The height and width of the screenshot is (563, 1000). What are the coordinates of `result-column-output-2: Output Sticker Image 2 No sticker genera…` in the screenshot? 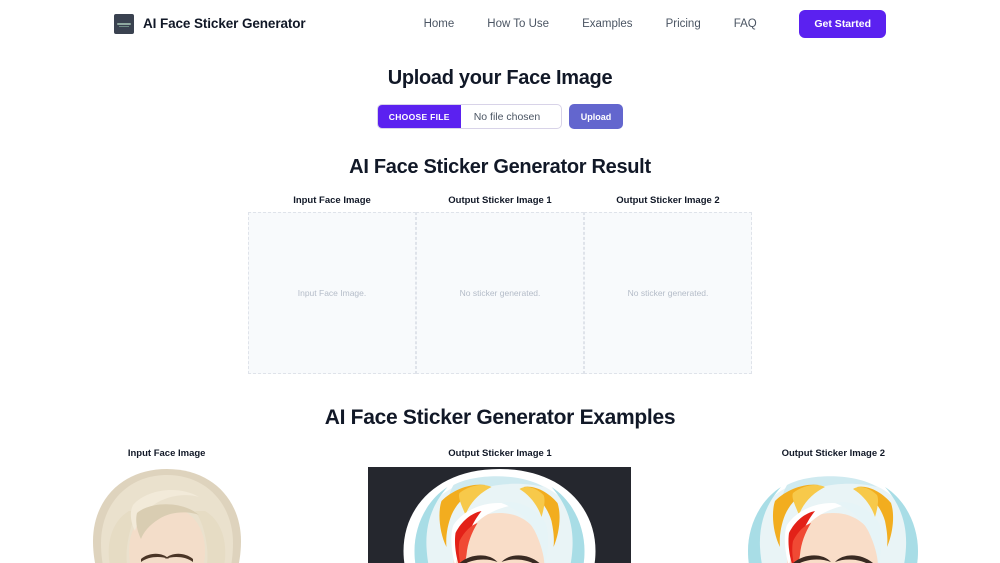 It's located at (668, 284).